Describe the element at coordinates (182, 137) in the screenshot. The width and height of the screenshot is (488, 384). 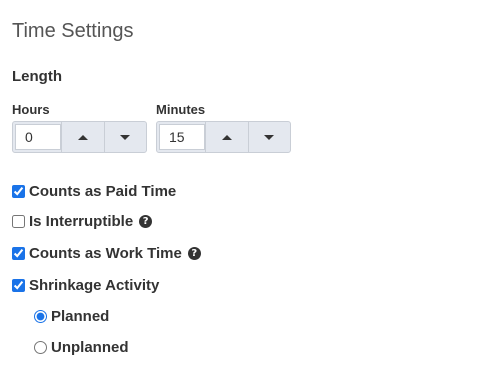
I see `minutes-input: 15` at that location.